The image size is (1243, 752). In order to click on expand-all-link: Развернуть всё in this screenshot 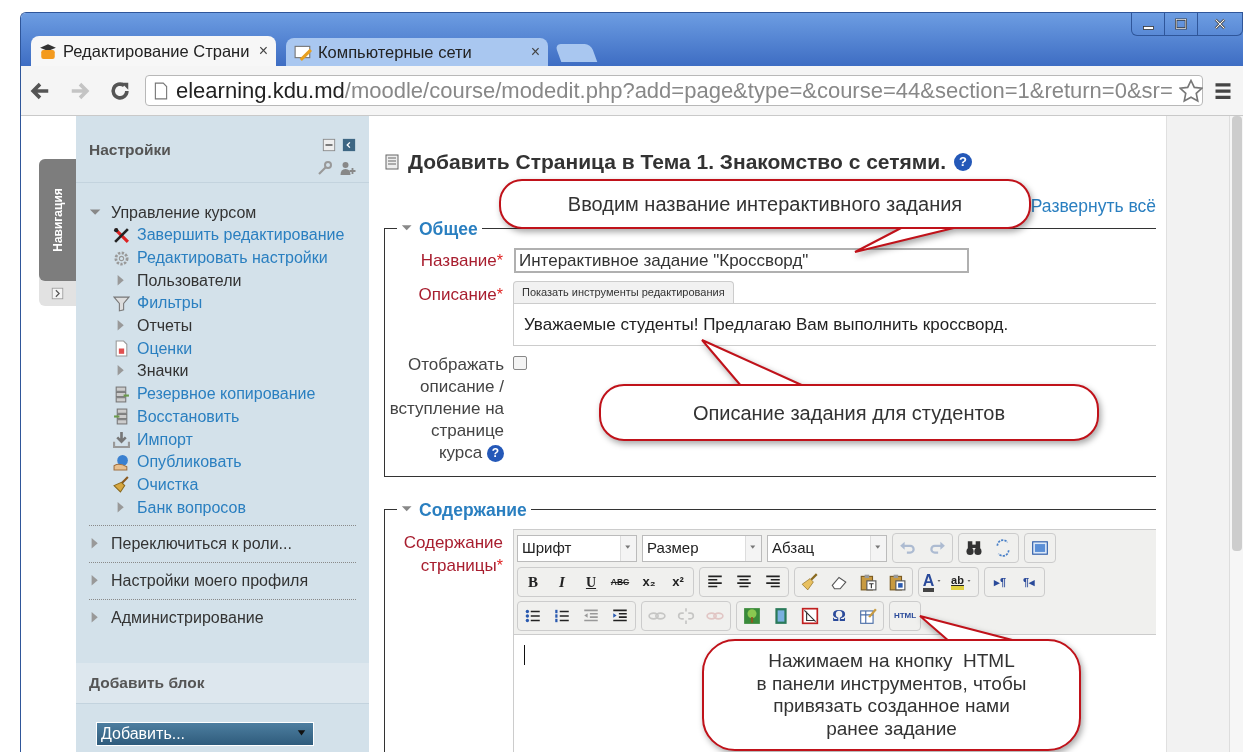, I will do `click(1093, 206)`.